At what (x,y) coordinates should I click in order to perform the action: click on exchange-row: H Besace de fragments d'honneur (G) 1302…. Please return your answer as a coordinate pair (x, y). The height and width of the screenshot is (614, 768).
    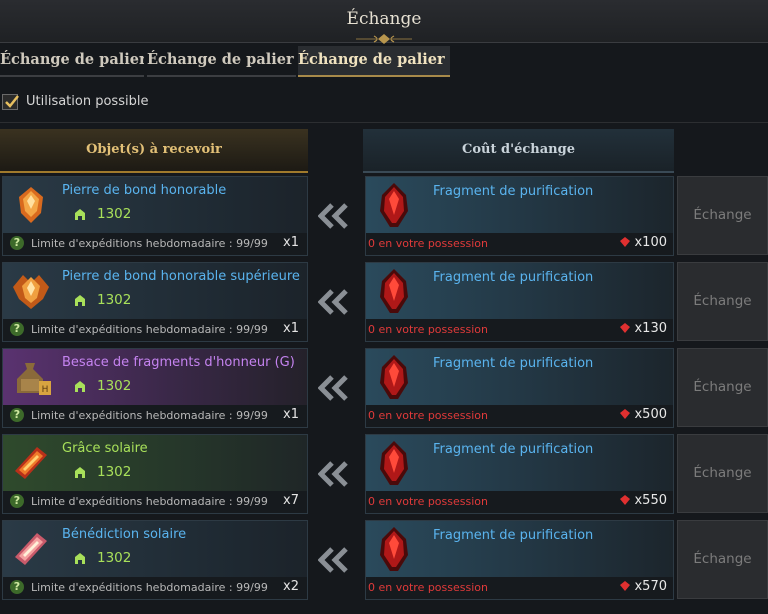
    Looking at the image, I should click on (384, 388).